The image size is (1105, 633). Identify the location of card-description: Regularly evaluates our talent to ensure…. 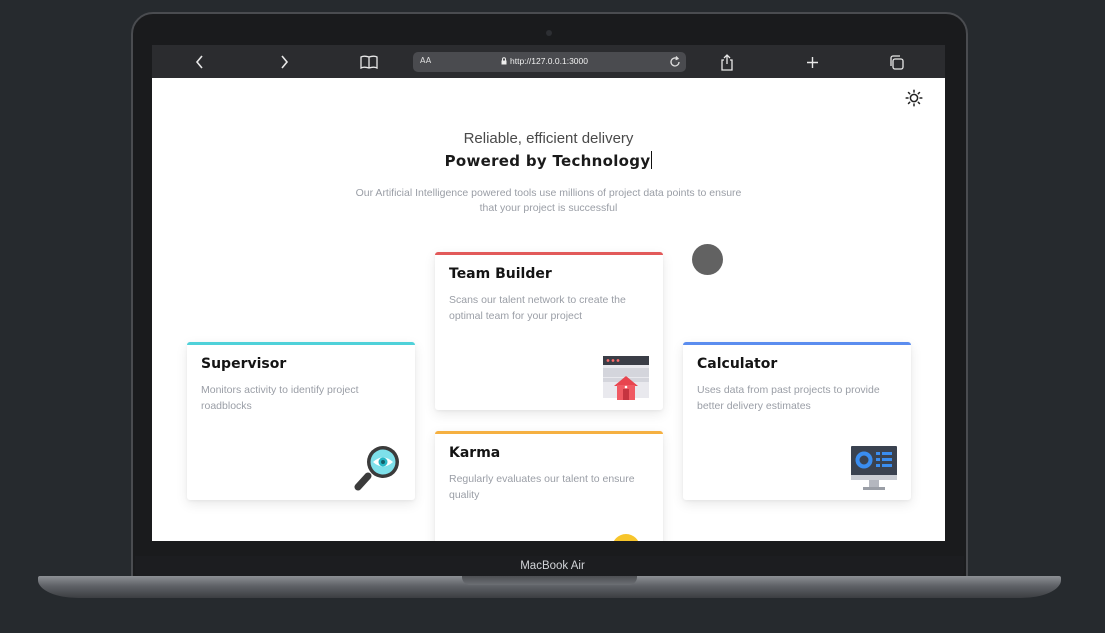
(542, 487).